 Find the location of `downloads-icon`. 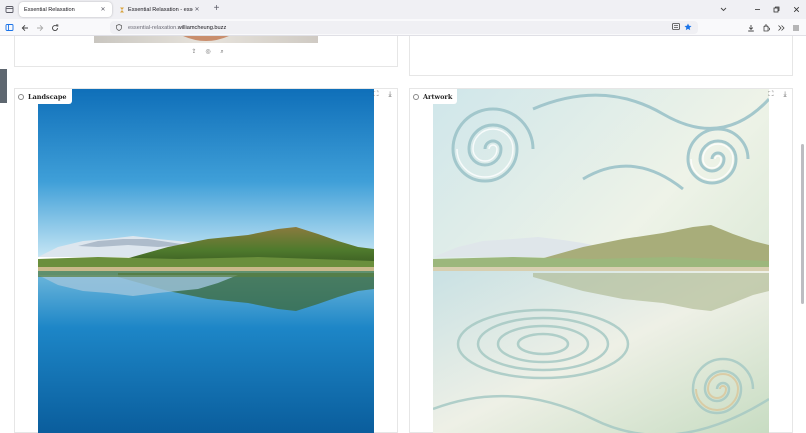

downloads-icon is located at coordinates (750, 27).